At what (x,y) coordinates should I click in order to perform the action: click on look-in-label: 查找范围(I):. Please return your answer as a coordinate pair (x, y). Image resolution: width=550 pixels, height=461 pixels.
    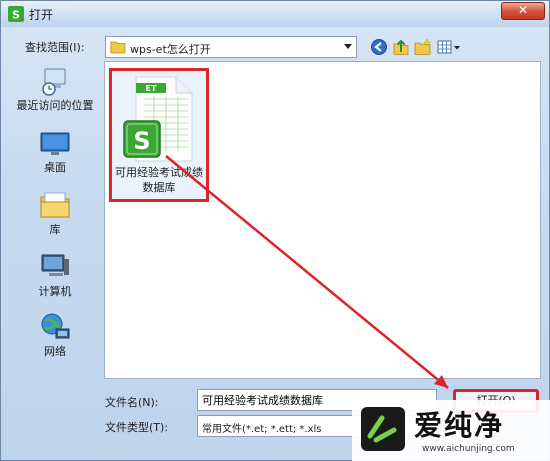
    Looking at the image, I should click on (55, 47).